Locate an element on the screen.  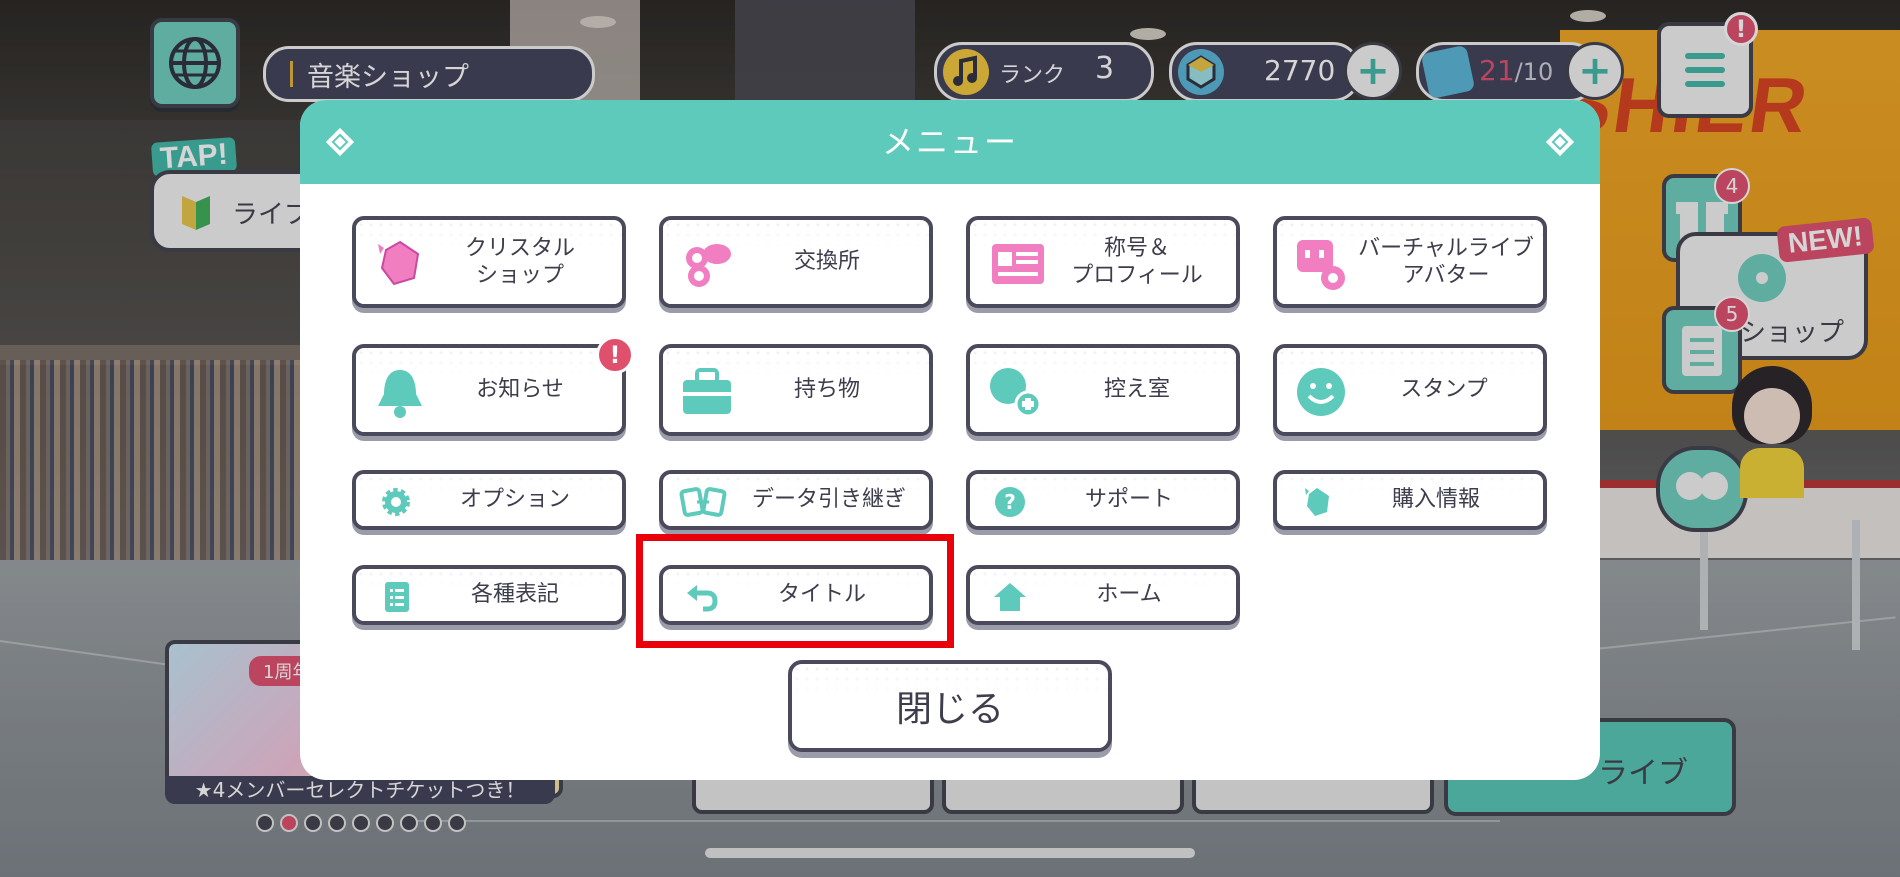
menu-item-waiting-room: 控え室 is located at coordinates (1103, 390).